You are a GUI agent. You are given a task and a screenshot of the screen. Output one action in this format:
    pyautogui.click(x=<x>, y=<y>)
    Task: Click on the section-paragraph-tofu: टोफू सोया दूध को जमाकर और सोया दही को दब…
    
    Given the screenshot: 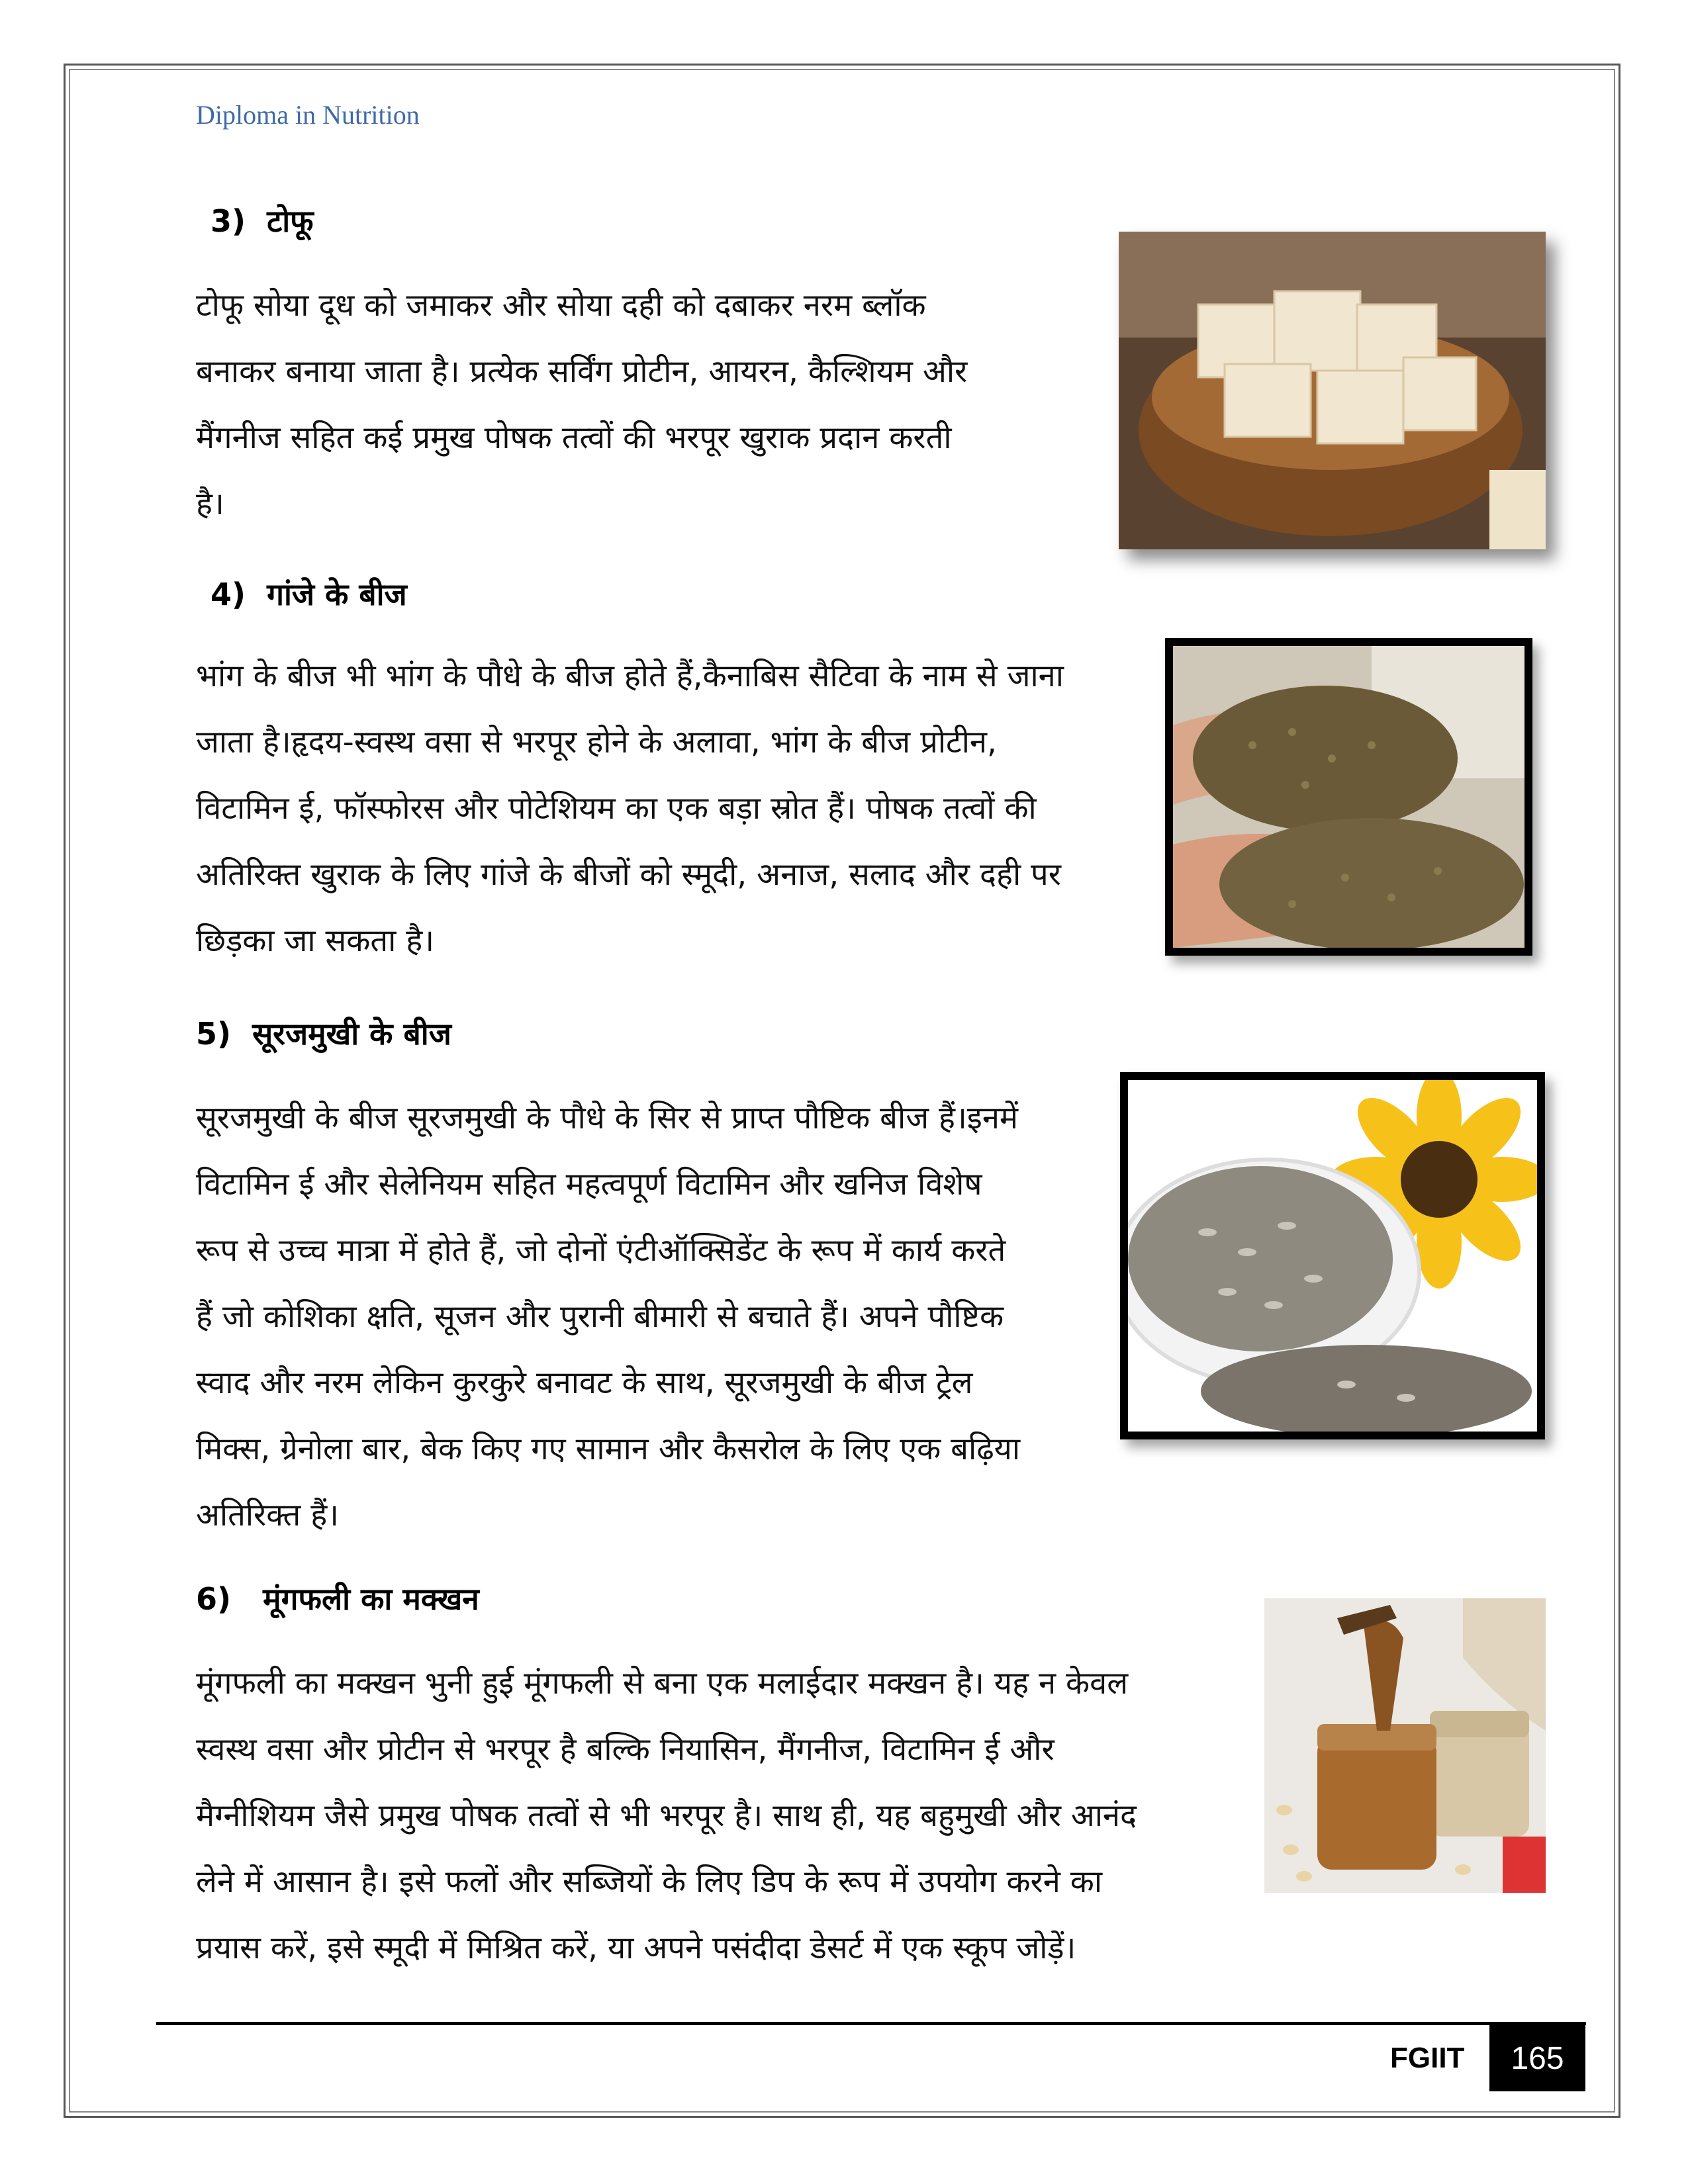 What is the action you would take?
    pyautogui.click(x=629, y=405)
    